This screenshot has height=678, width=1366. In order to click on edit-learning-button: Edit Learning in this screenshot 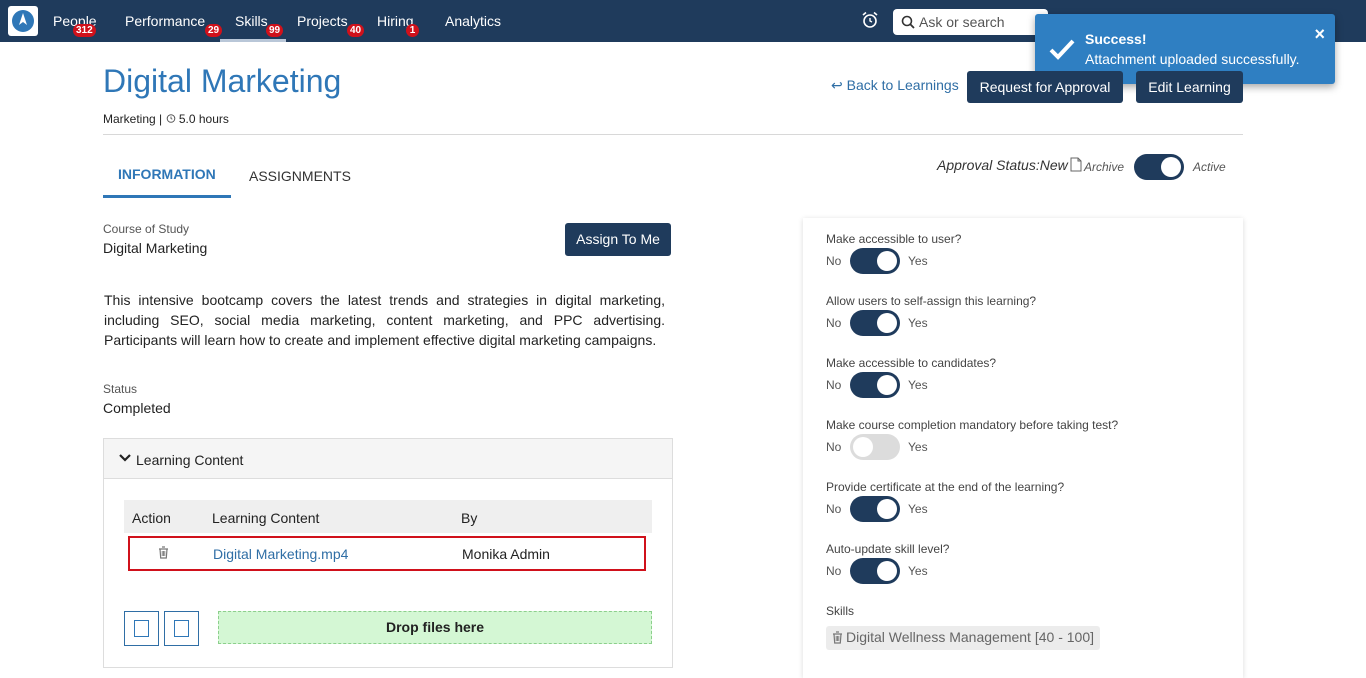, I will do `click(1189, 87)`.